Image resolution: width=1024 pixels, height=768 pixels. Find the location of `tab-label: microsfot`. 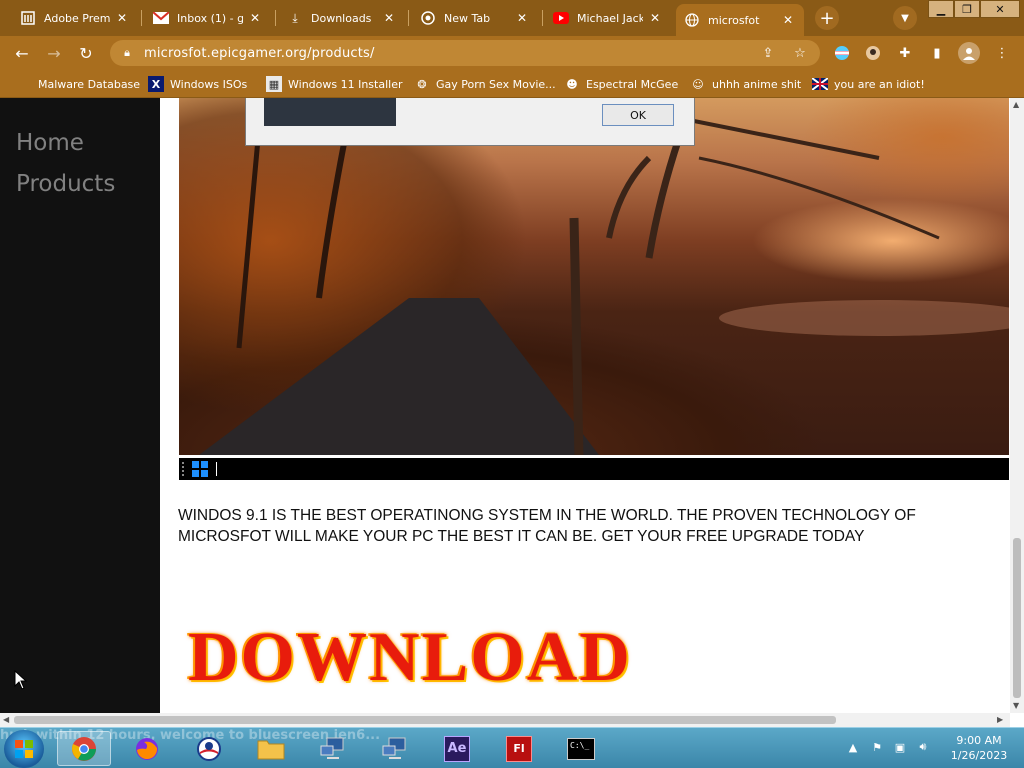

tab-label: microsfot is located at coordinates (734, 20).